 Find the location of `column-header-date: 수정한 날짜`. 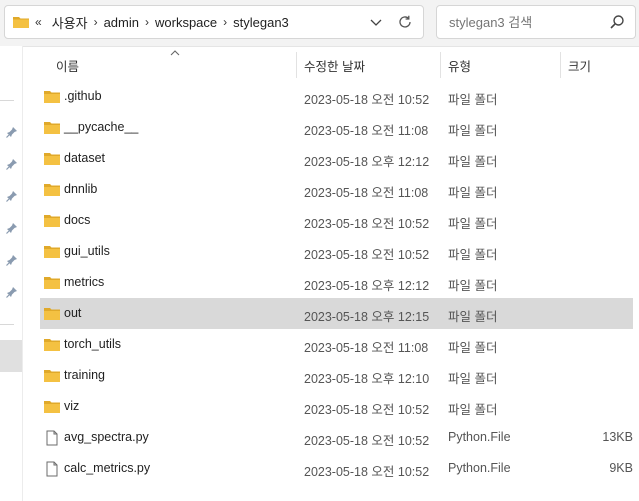

column-header-date: 수정한 날짜 is located at coordinates (334, 65).